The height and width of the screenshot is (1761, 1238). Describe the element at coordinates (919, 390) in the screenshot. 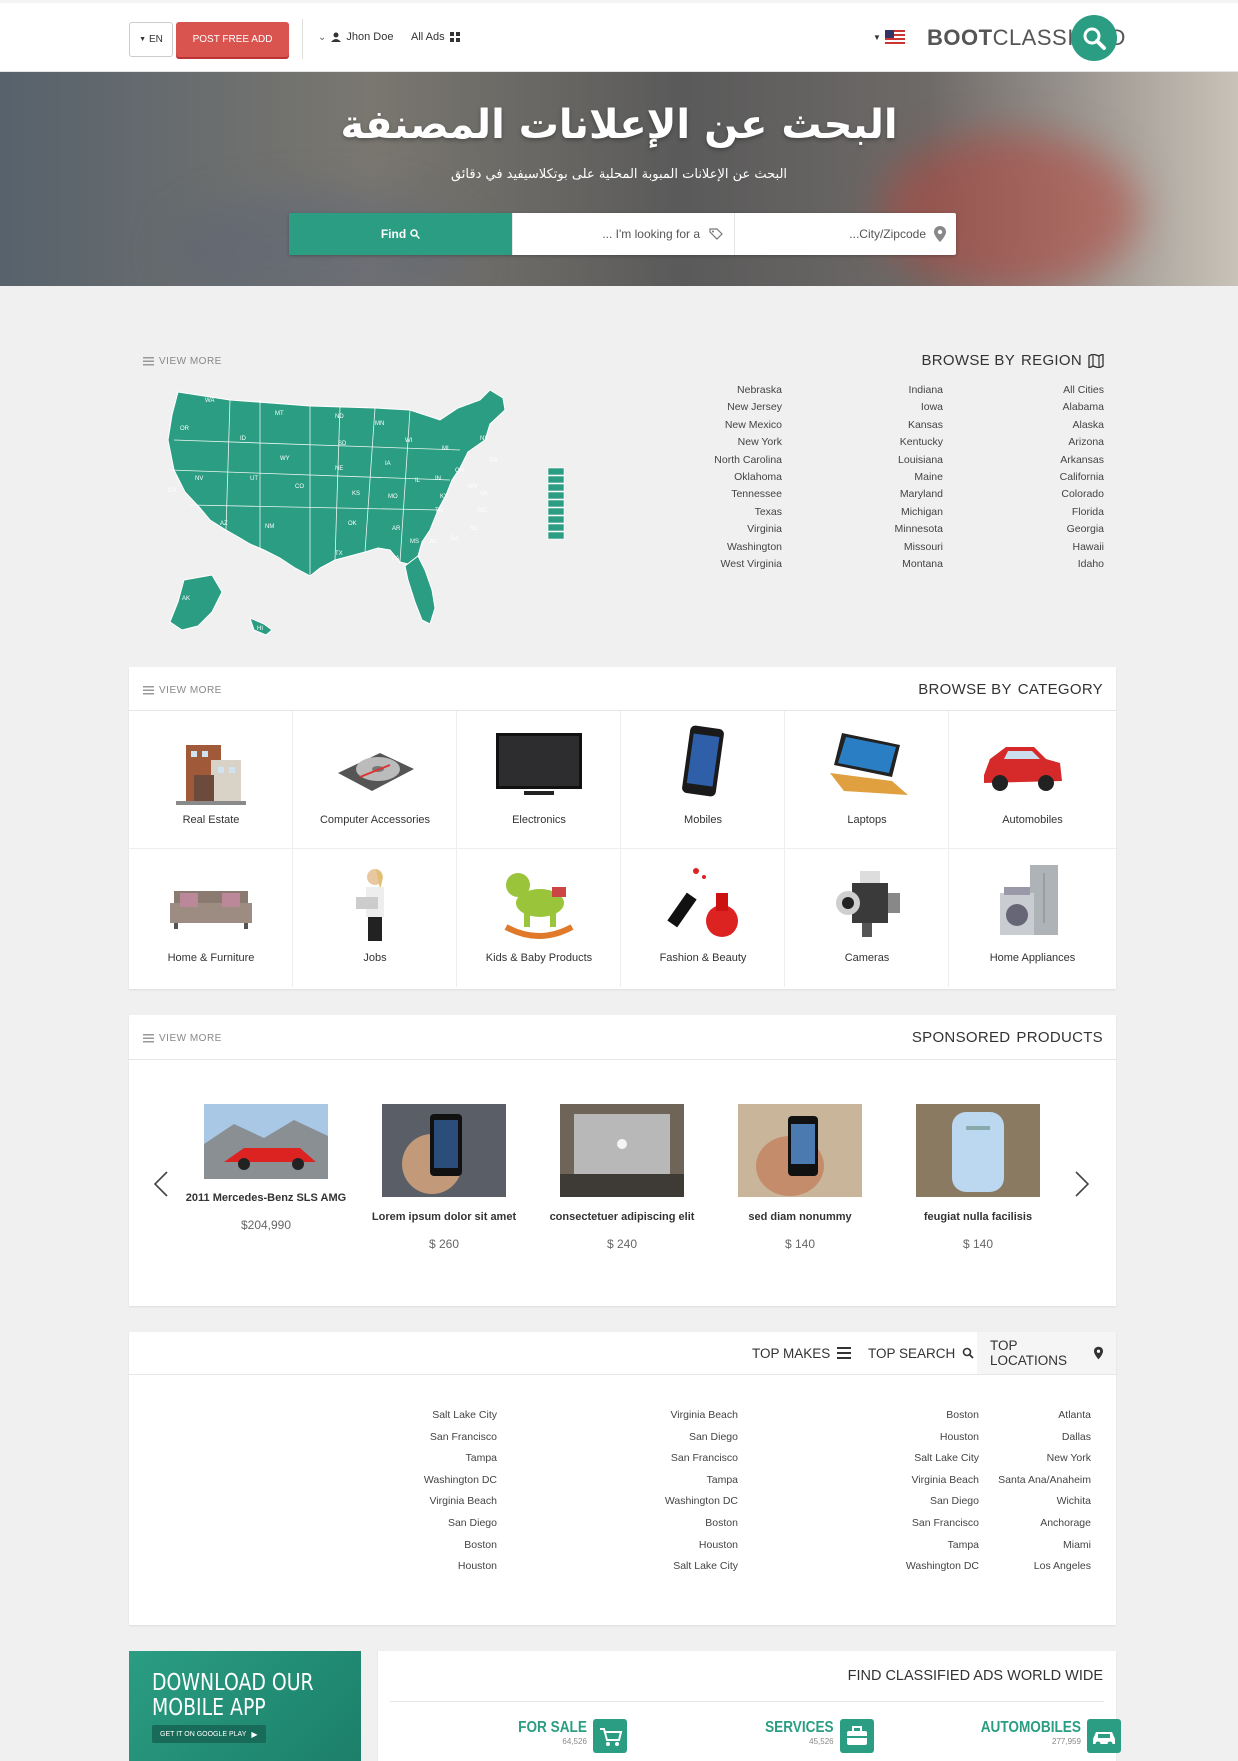

I see `region-link: Indiana` at that location.